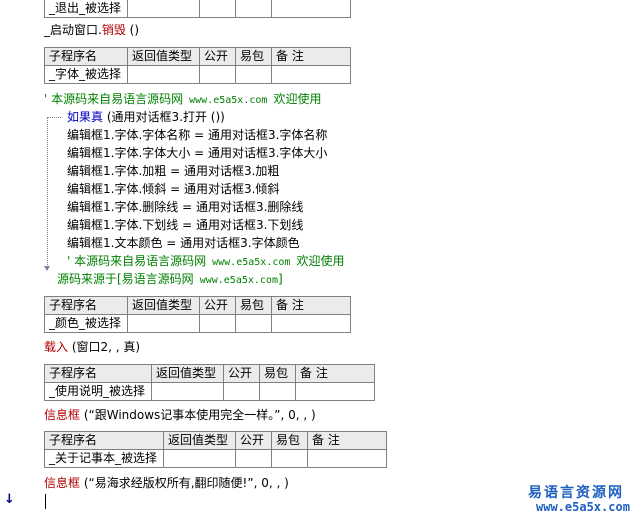 The width and height of the screenshot is (643, 518). Describe the element at coordinates (182, 99) in the screenshot. I see `comment-line-source: ' 本源码来自易语言源码网 www.e5a5x.com 欢迎使用` at that location.